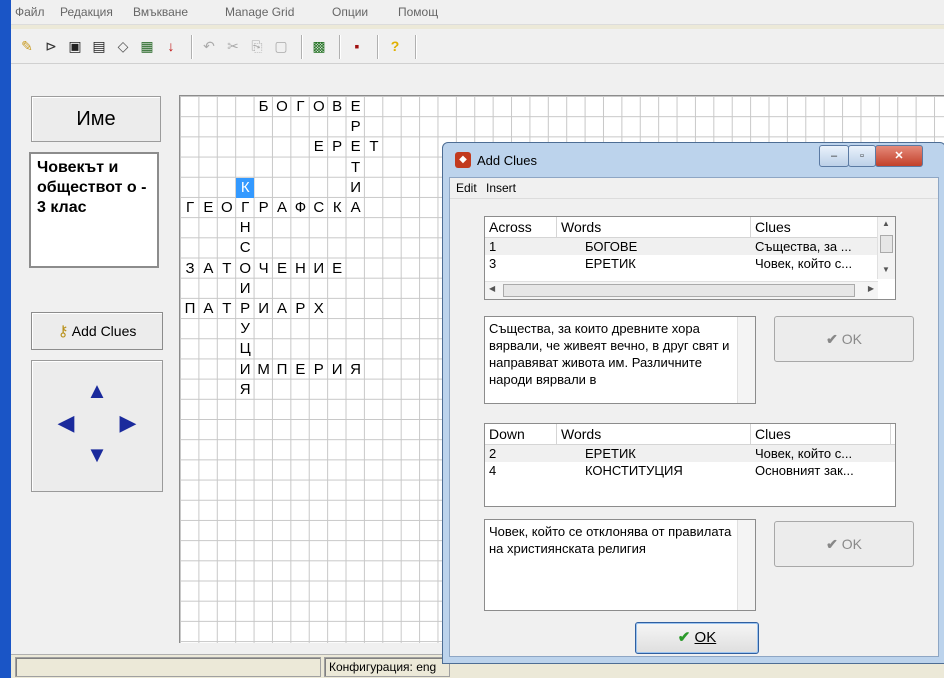 Image resolution: width=944 pixels, height=678 pixels. What do you see at coordinates (86, 12) in the screenshot?
I see `menu-edit: Редакция` at bounding box center [86, 12].